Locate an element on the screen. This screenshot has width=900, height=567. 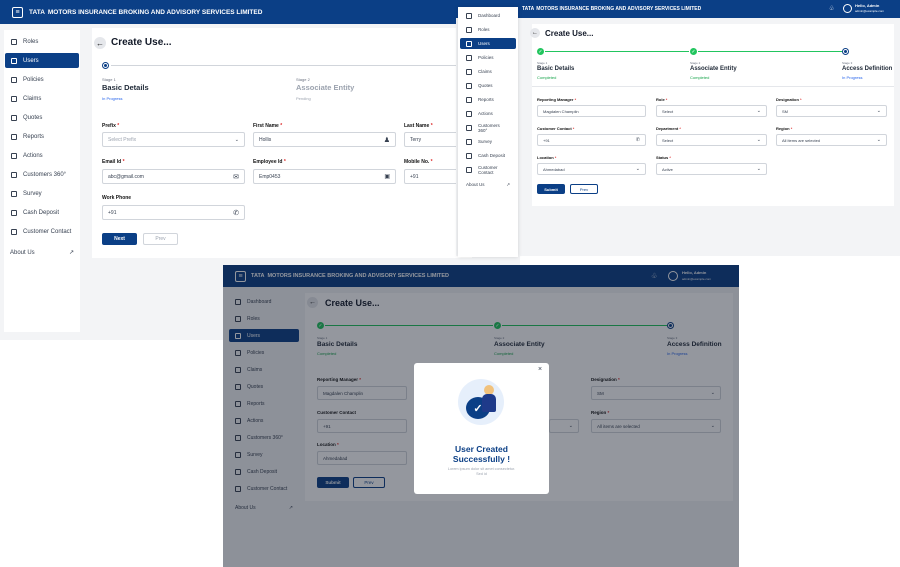
cc-label-text: Customer Contact is located at coordinates (554, 128).